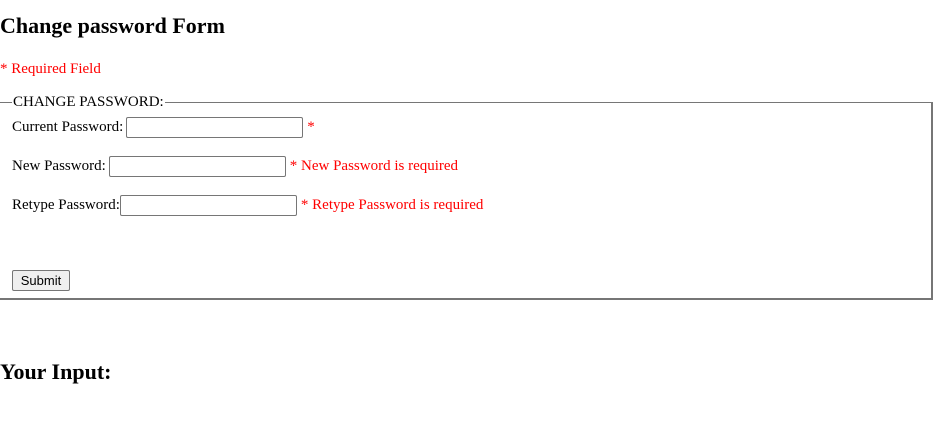  I want to click on current-password-row: Current Password: *, so click(163, 127).